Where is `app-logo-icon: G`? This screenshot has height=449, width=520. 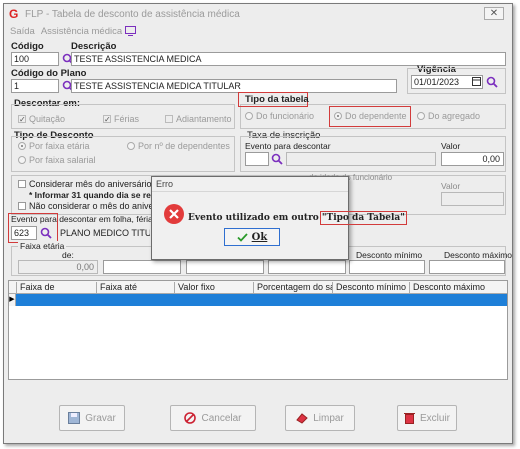
app-logo-icon: G is located at coordinates (14, 14).